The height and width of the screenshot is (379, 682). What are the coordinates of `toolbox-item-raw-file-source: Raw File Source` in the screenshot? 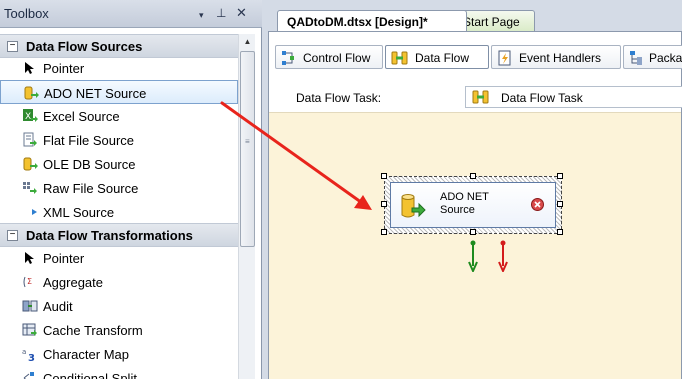 It's located at (119, 188).